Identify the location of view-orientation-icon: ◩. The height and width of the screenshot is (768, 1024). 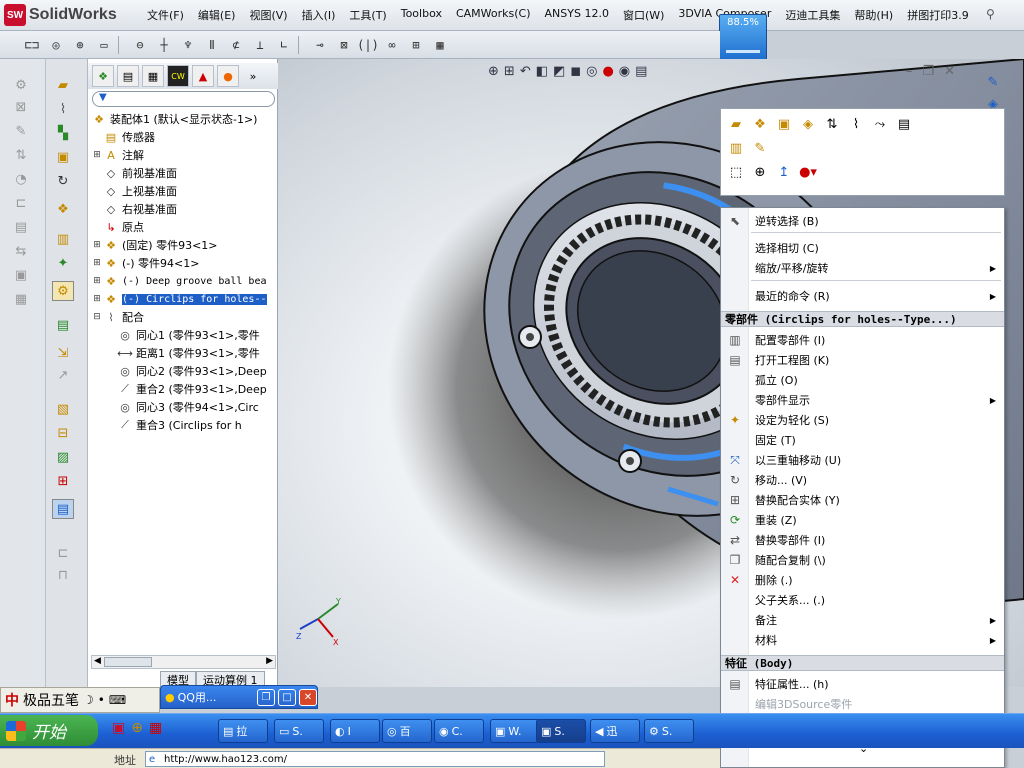
(559, 71).